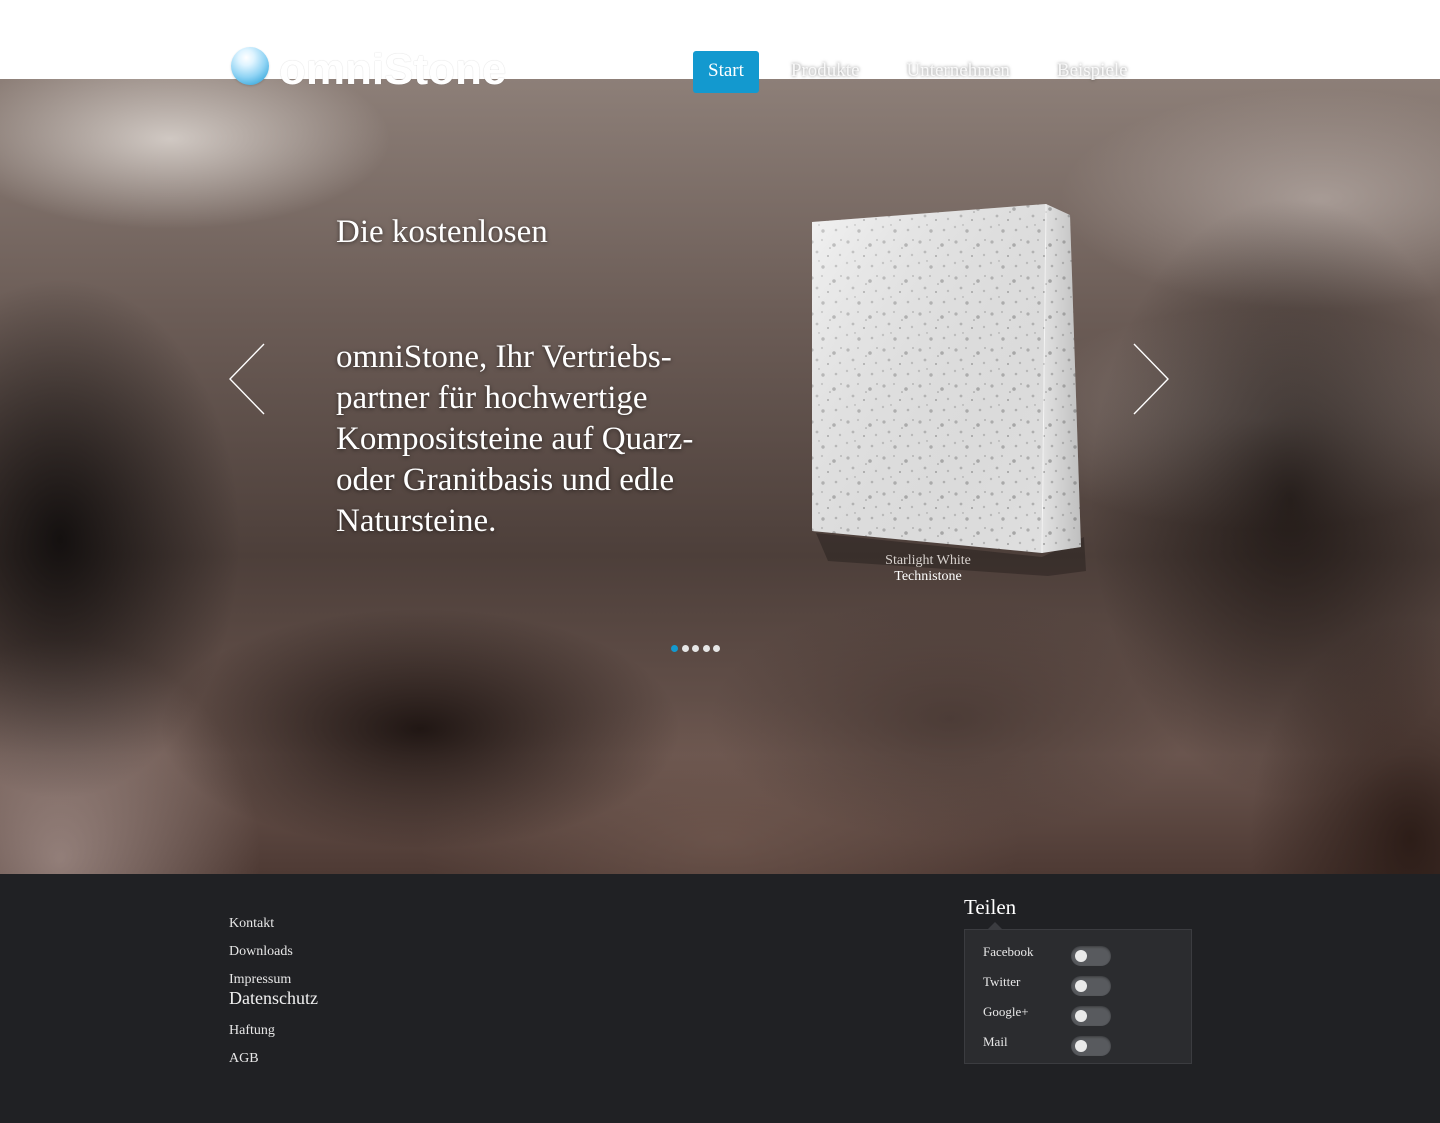 This screenshot has width=1440, height=1123. What do you see at coordinates (1006, 1011) in the screenshot?
I see `share-label: Google+` at bounding box center [1006, 1011].